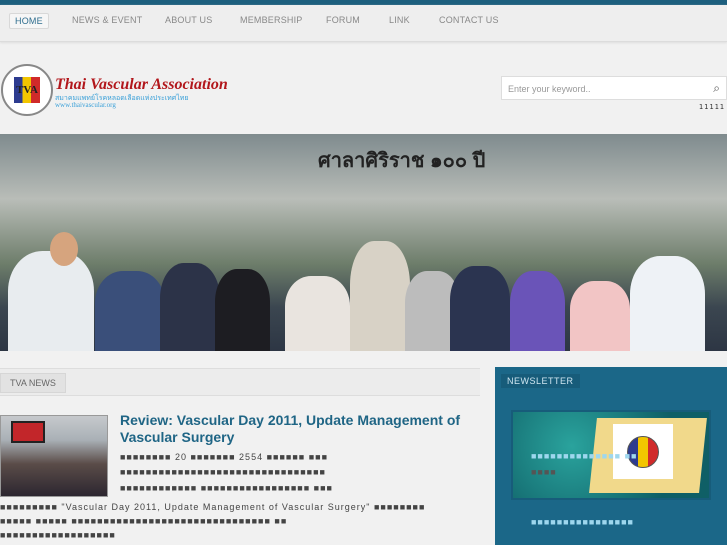 Image resolution: width=727 pixels, height=545 pixels. Describe the element at coordinates (223, 472) in the screenshot. I see `news-text-line: ■■■■■■■■■■■■■■■■■■■■■■■■■■■■■■■■` at that location.